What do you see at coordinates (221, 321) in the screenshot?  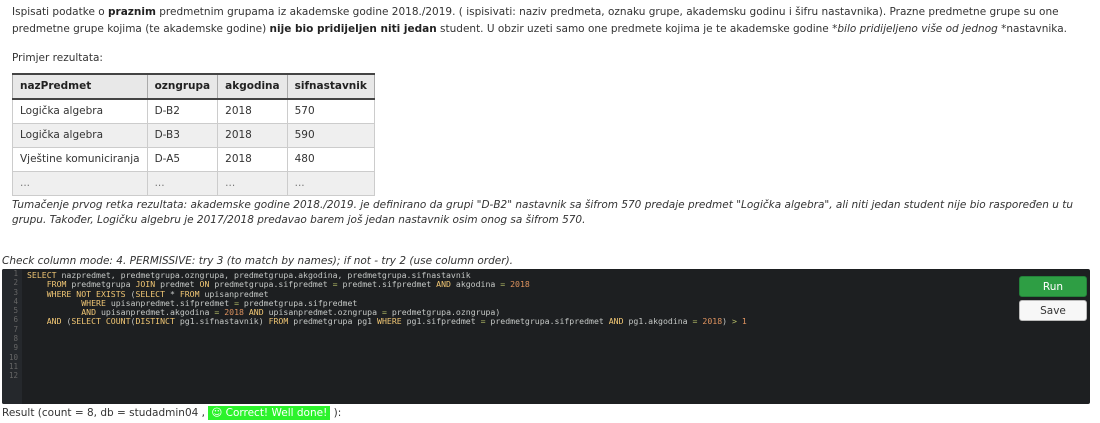 I see `code-token: pg1.sifnastavnik)` at bounding box center [221, 321].